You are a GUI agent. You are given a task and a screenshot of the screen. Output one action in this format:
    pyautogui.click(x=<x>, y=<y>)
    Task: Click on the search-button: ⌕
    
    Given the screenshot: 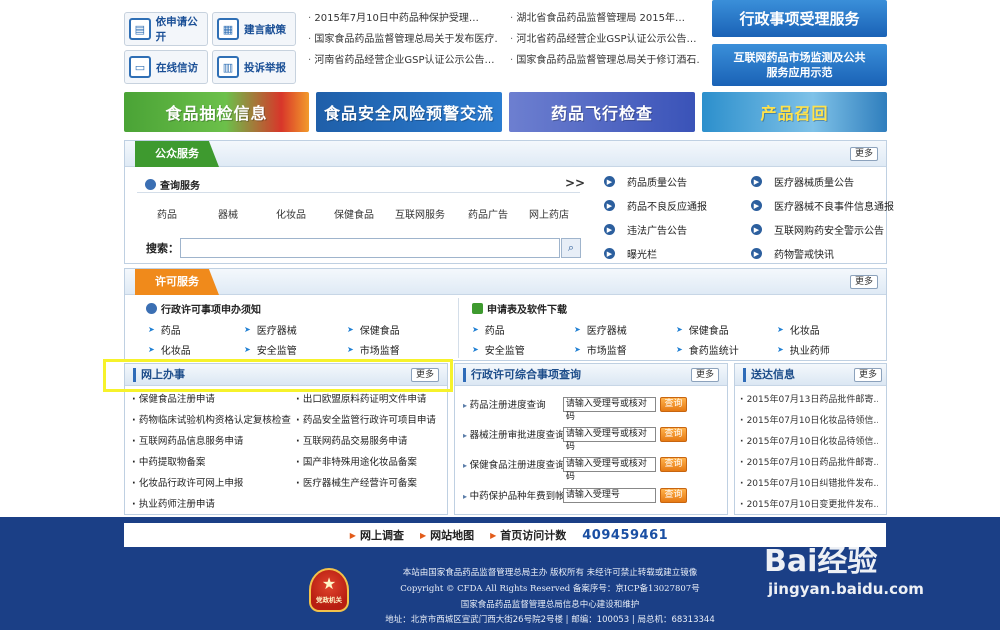 What is the action you would take?
    pyautogui.click(x=571, y=248)
    